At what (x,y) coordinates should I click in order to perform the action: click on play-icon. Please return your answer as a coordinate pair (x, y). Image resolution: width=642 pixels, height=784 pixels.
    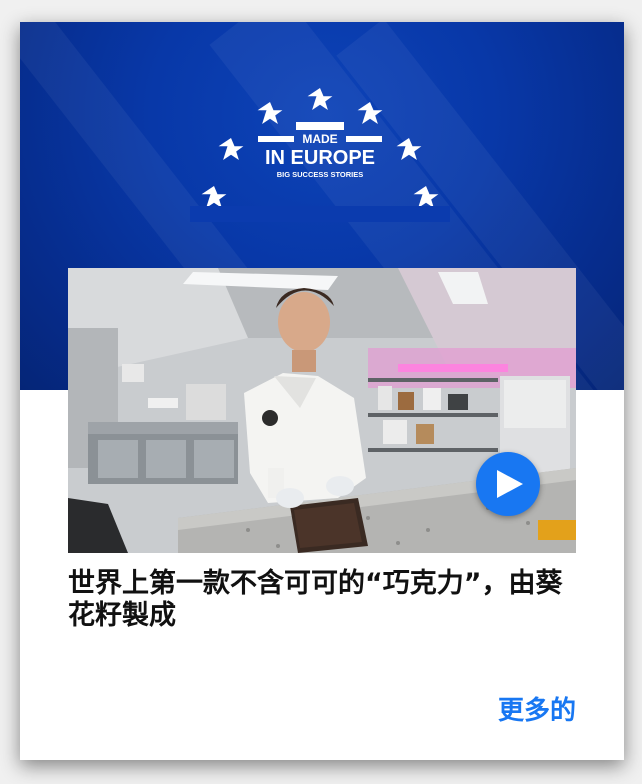
    Looking at the image, I should click on (510, 484).